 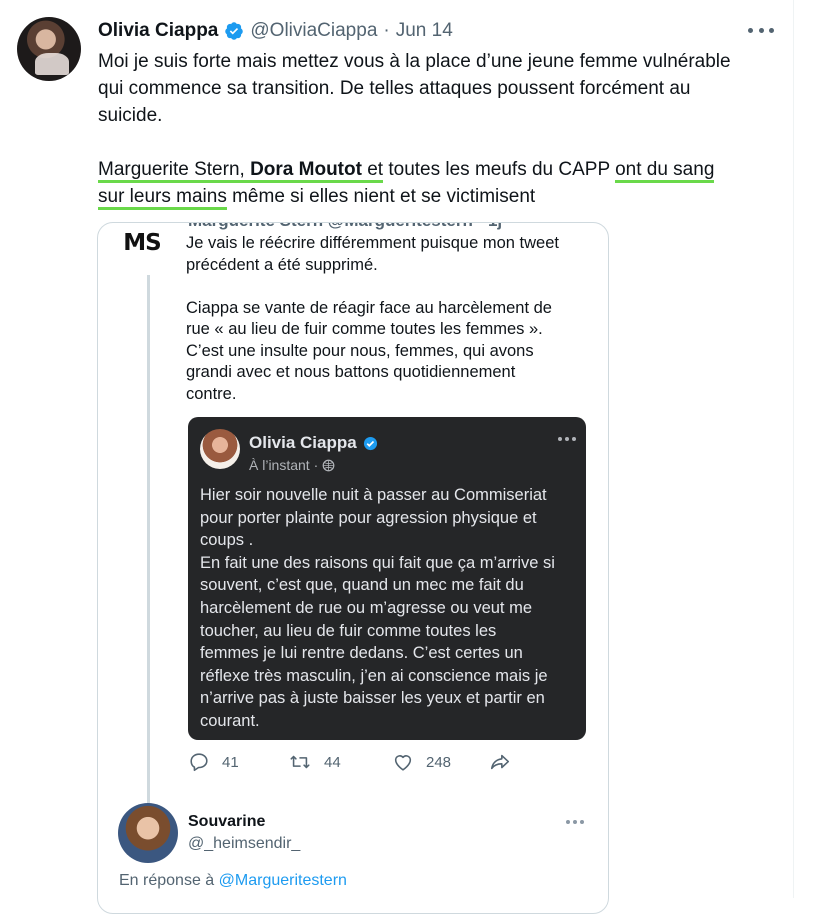 I want to click on reply-count: 41, so click(x=230, y=762).